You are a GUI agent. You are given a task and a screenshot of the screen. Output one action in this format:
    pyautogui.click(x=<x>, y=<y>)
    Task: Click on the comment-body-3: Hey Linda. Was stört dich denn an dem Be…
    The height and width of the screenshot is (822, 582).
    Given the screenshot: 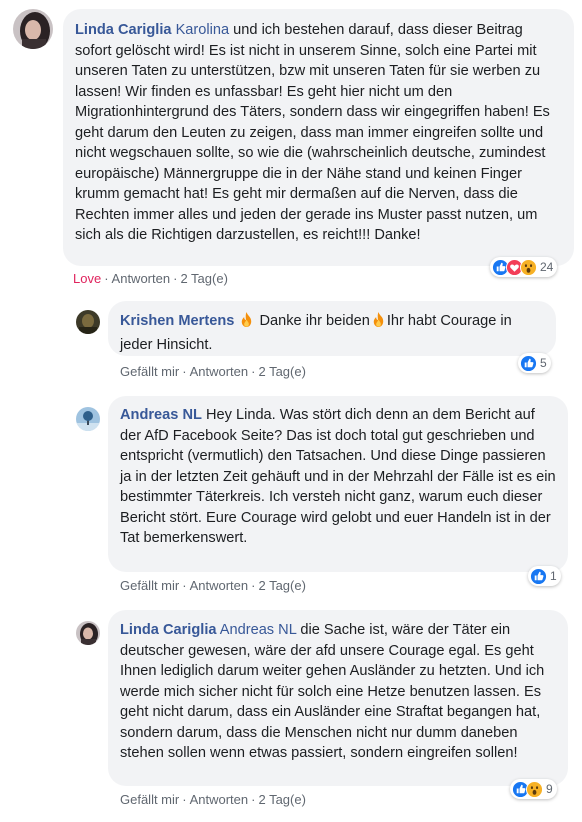 What is the action you would take?
    pyautogui.click(x=338, y=476)
    